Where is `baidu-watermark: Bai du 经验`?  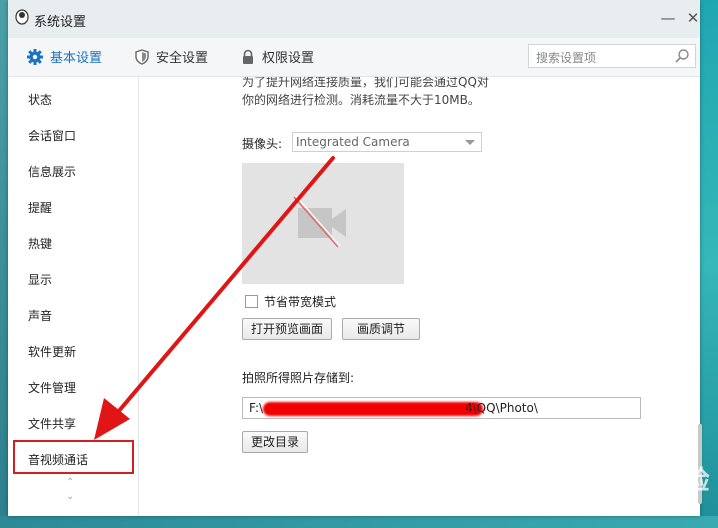
baidu-watermark: Bai du 经验 is located at coordinates (633, 481).